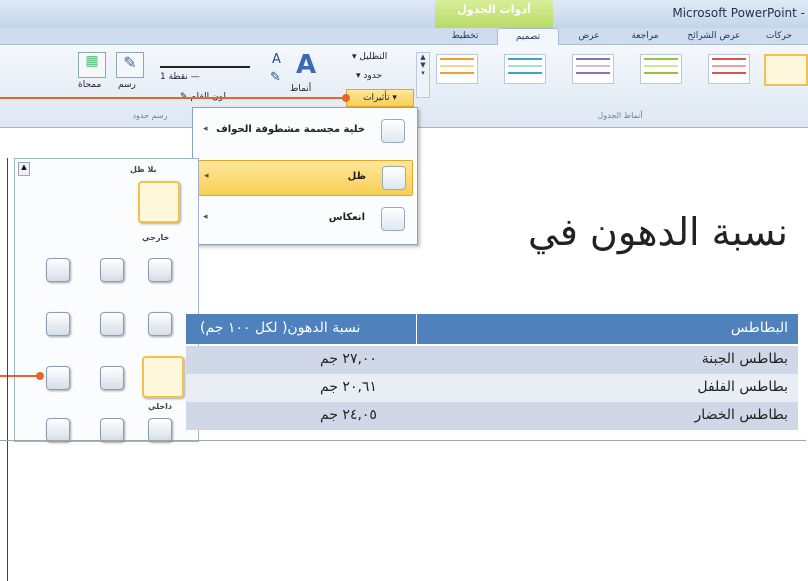  Describe the element at coordinates (275, 77) in the screenshot. I see `text-outline-icon: ✎` at that location.